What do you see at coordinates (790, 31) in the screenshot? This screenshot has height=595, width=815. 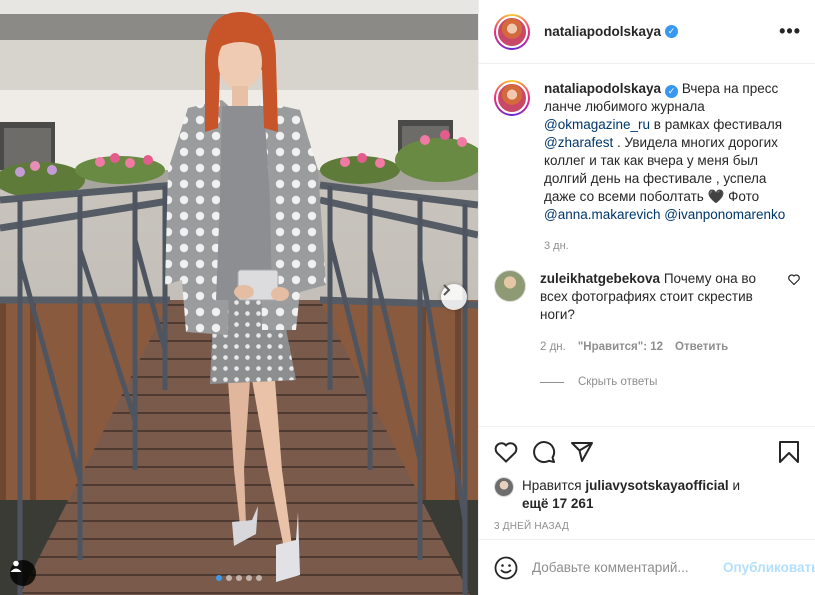 I see `more-options-button: •••` at bounding box center [790, 31].